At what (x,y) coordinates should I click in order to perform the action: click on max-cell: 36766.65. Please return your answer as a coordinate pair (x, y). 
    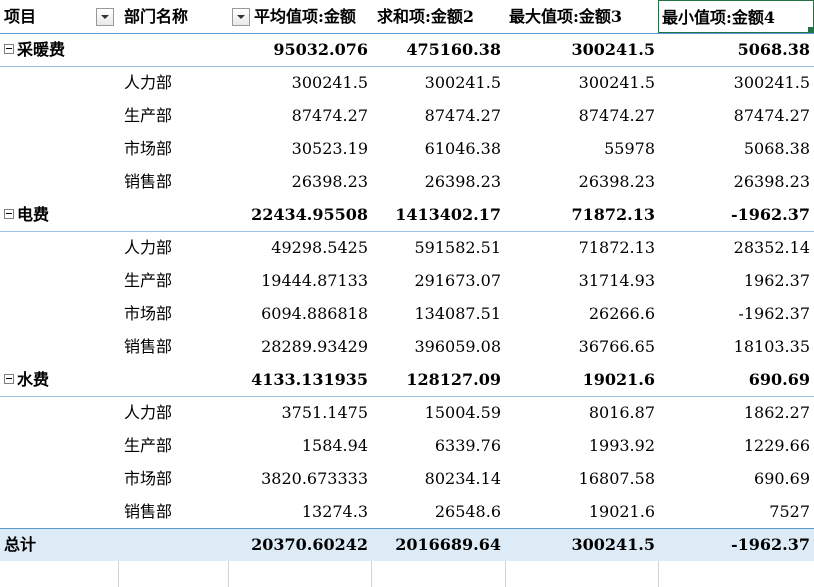
    Looking at the image, I should click on (581, 346).